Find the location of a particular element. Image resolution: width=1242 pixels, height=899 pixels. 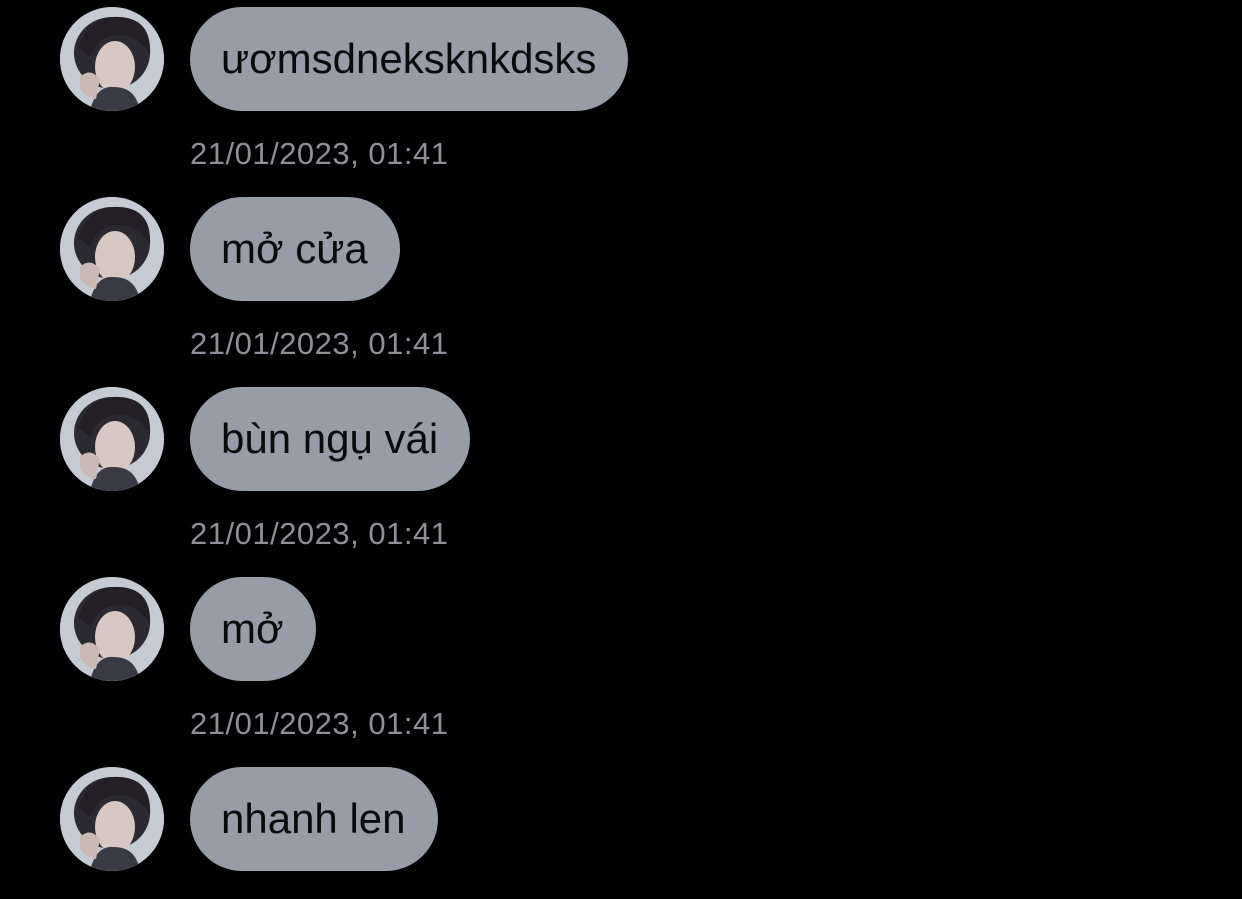

message-bubble: mở cửa is located at coordinates (295, 249).